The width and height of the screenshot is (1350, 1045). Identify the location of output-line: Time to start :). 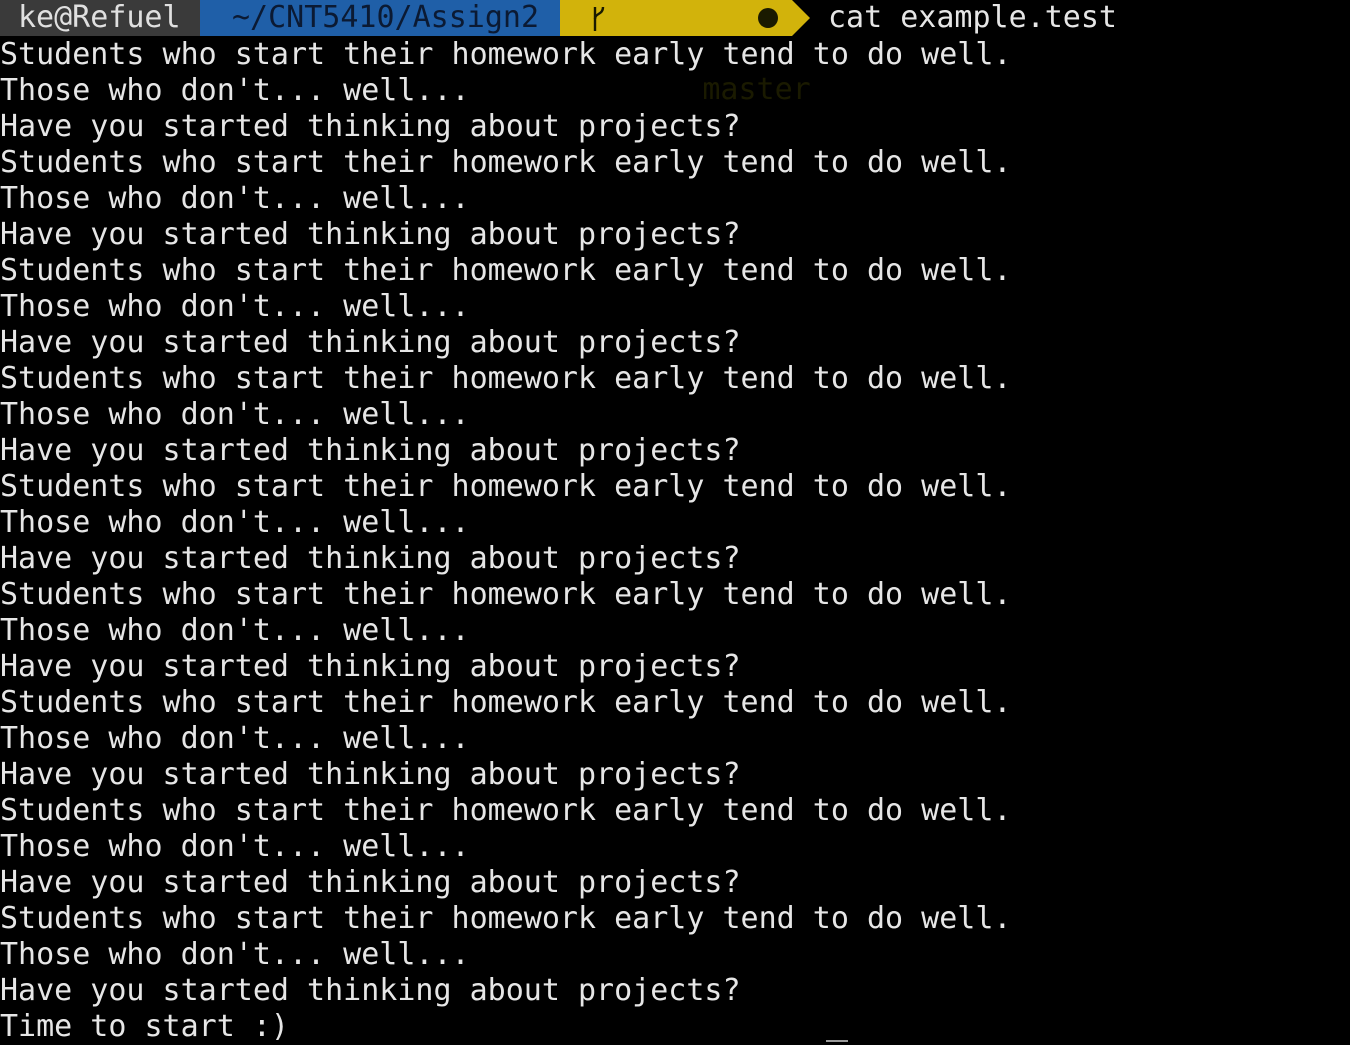
(144, 1026).